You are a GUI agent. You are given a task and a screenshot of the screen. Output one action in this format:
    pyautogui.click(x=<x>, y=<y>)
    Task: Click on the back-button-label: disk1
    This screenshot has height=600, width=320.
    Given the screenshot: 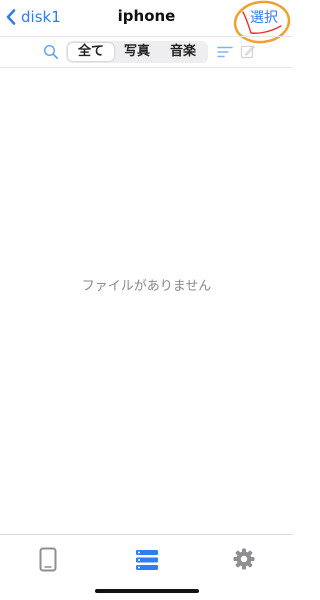 What is the action you would take?
    pyautogui.click(x=41, y=17)
    